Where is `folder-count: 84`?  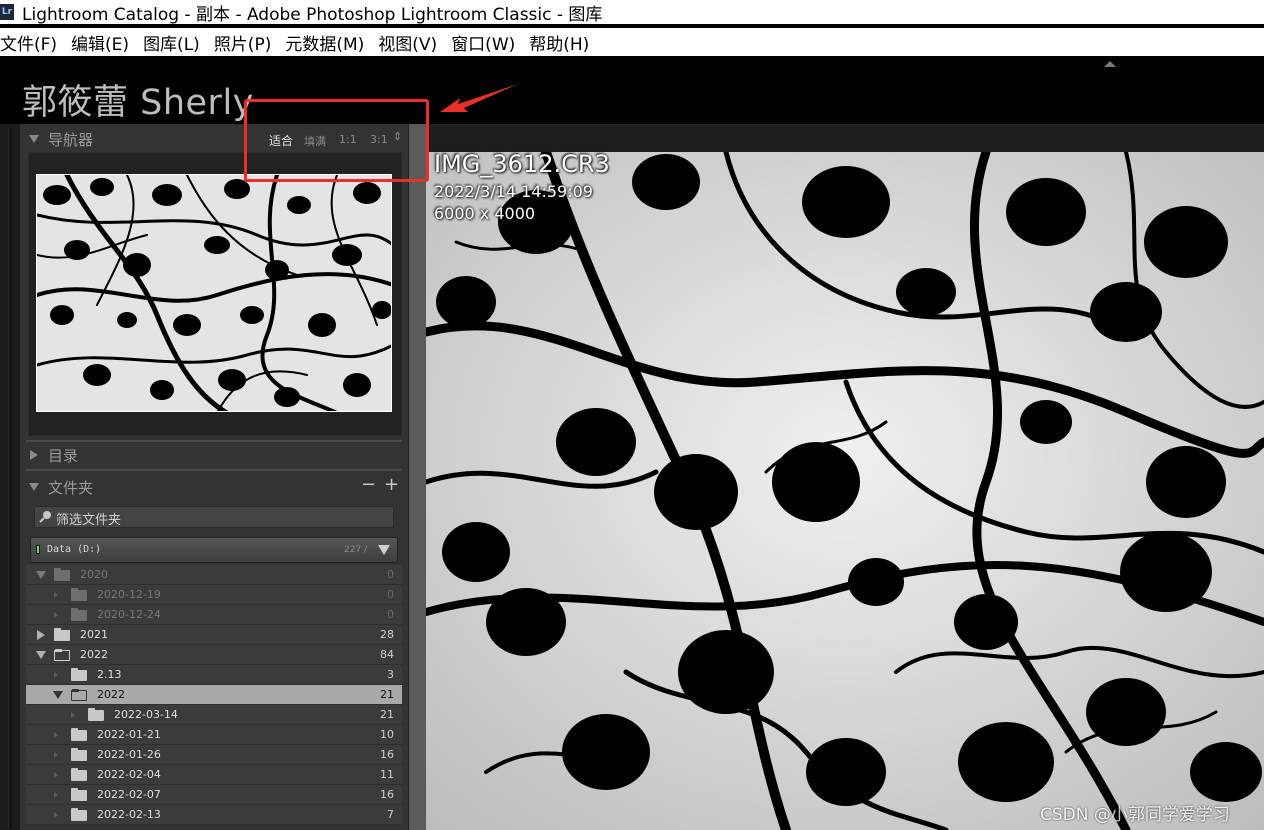 folder-count: 84 is located at coordinates (387, 654).